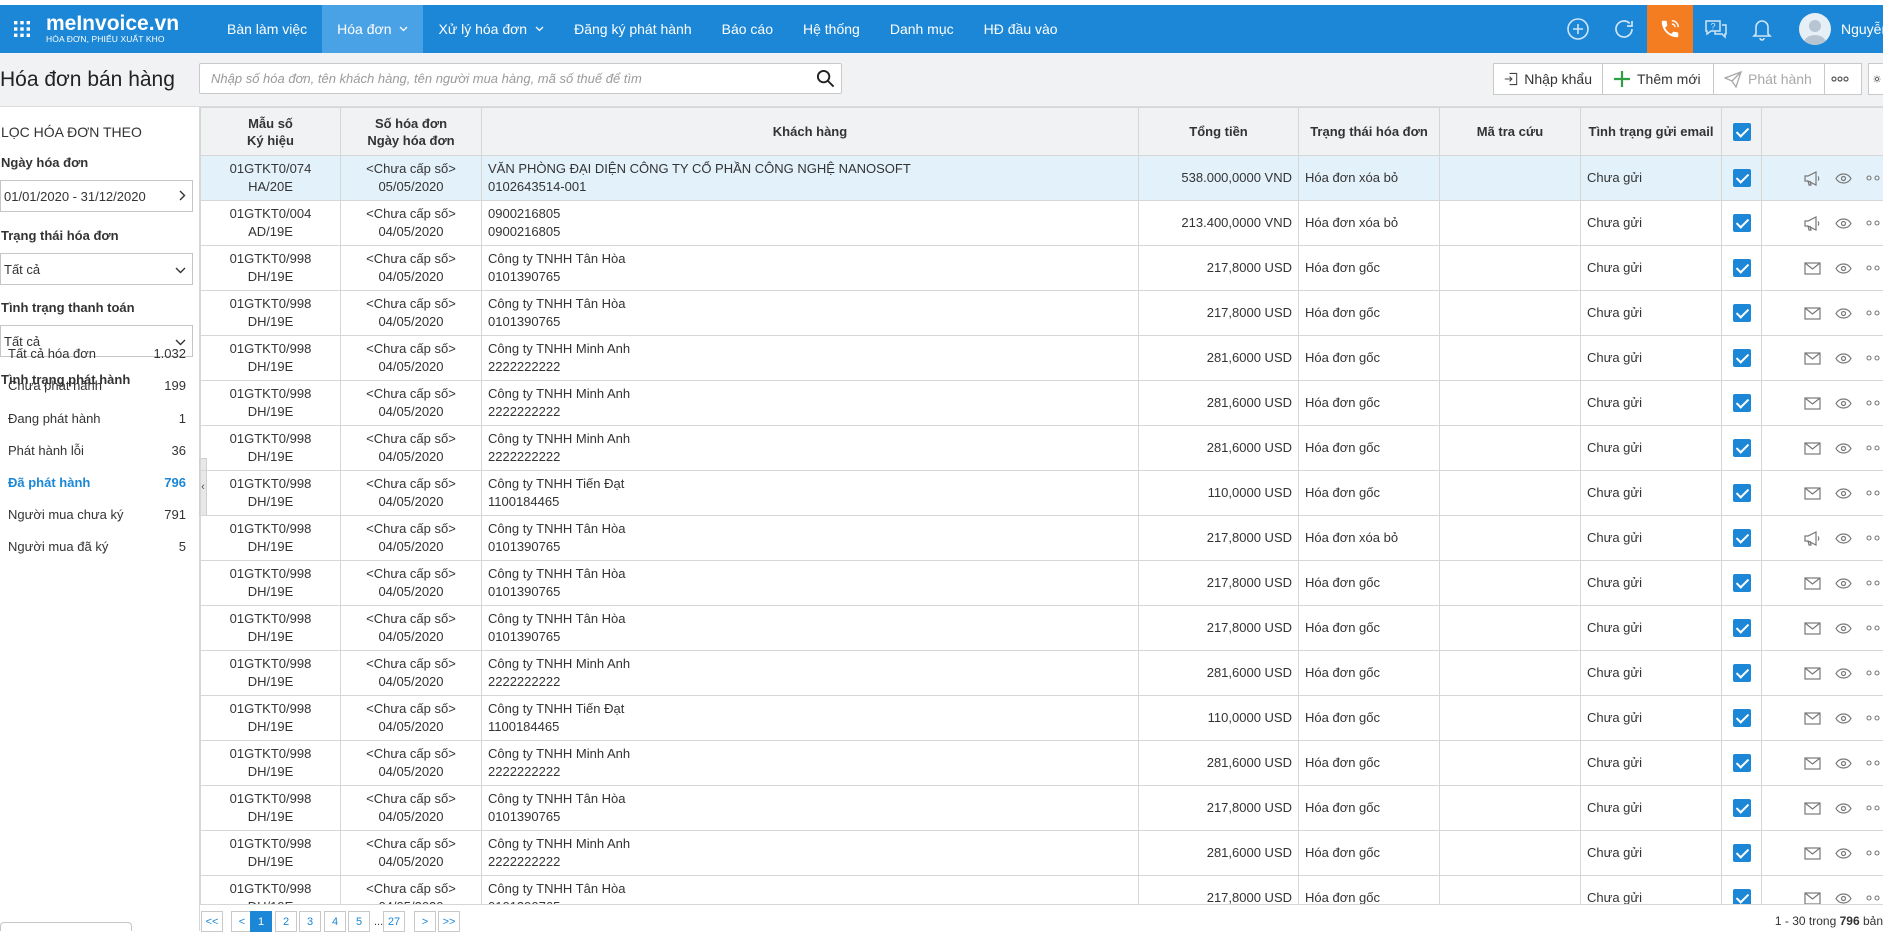  What do you see at coordinates (1812, 538) in the screenshot?
I see `megaphone-icon` at bounding box center [1812, 538].